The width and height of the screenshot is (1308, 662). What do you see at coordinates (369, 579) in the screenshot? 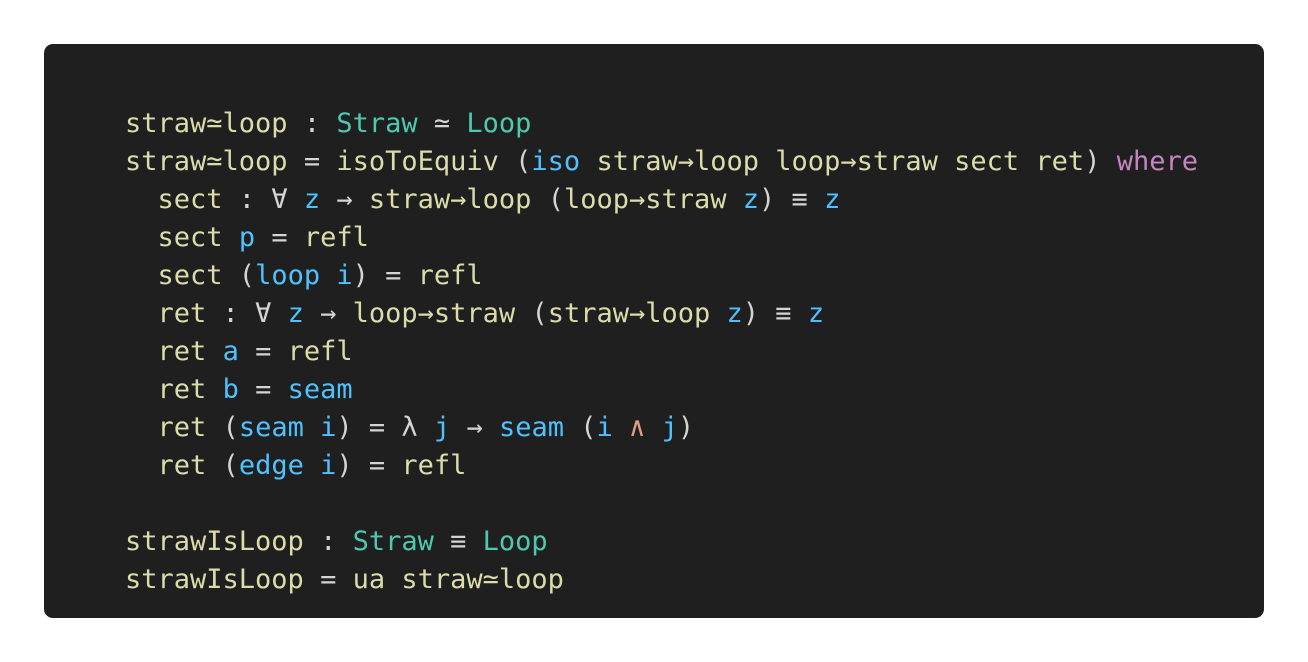
I see `code-token: ua` at bounding box center [369, 579].